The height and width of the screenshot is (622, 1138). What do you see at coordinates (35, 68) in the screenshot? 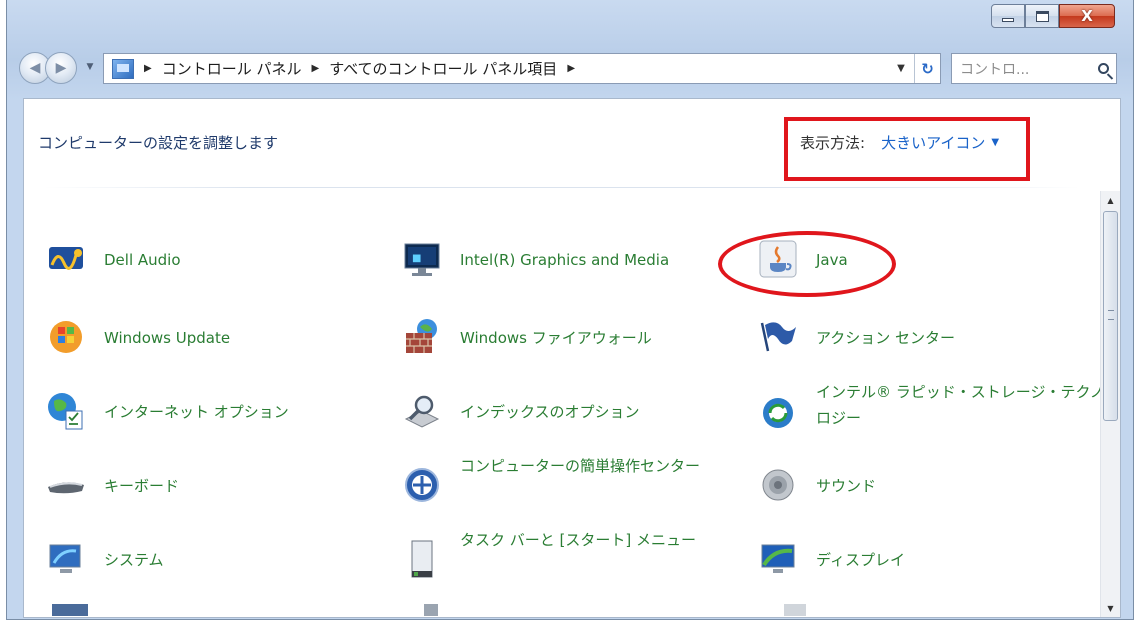
I see `back-arrow-icon: ◀` at bounding box center [35, 68].